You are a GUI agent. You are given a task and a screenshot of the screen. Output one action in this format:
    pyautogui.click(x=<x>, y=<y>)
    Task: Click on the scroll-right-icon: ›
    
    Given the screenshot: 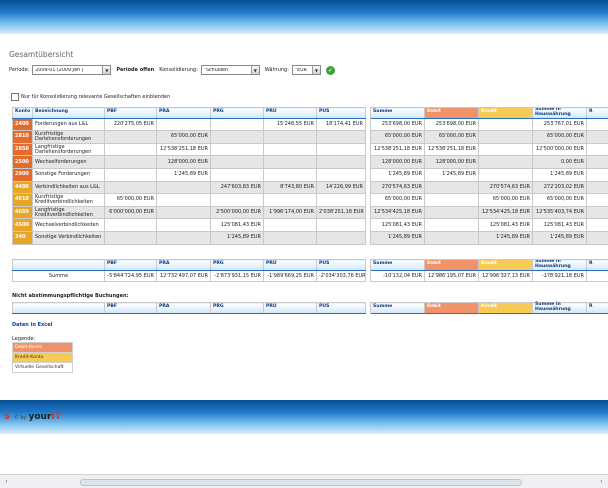 What is the action you would take?
    pyautogui.click(x=601, y=481)
    